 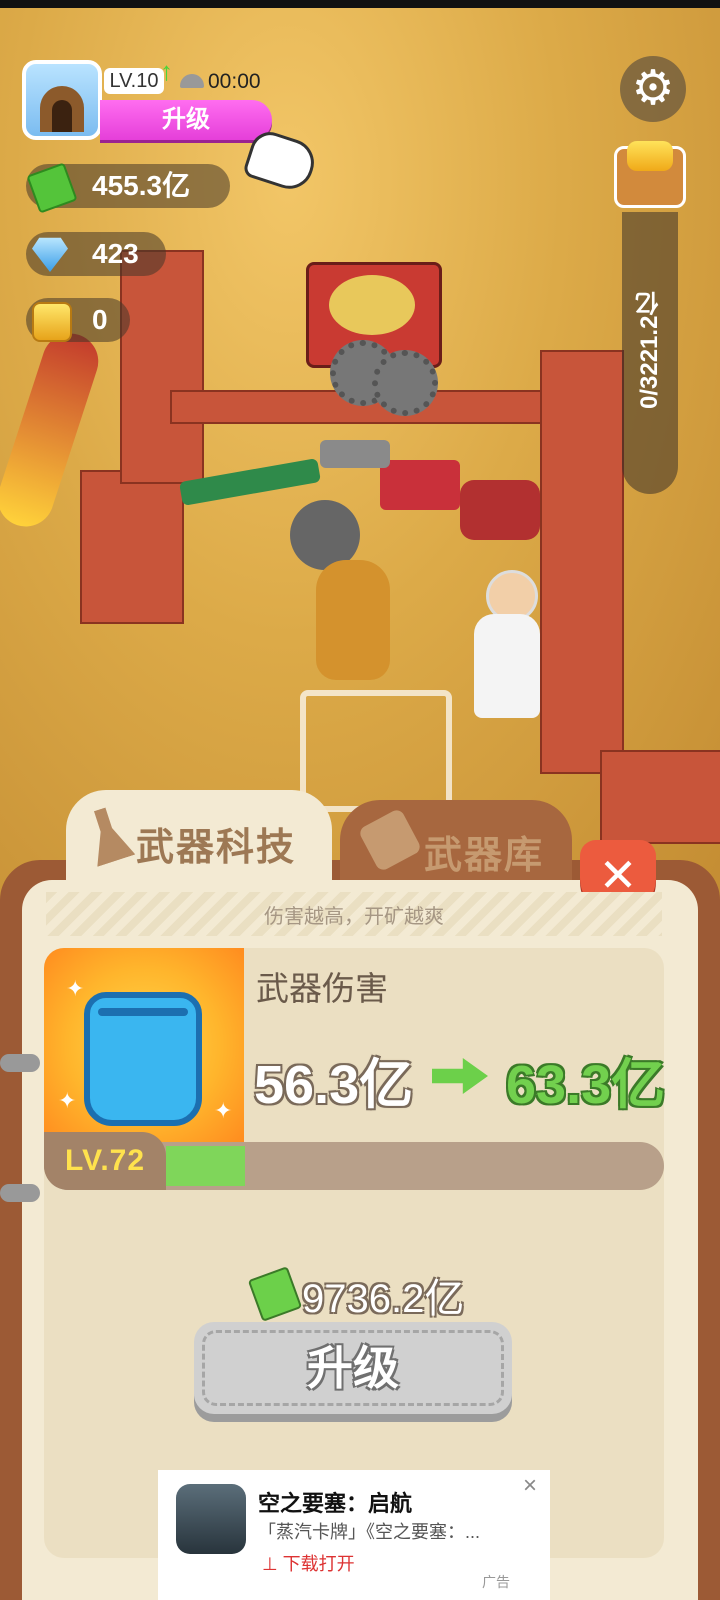 What do you see at coordinates (143, 1059) in the screenshot?
I see `fist-icon` at bounding box center [143, 1059].